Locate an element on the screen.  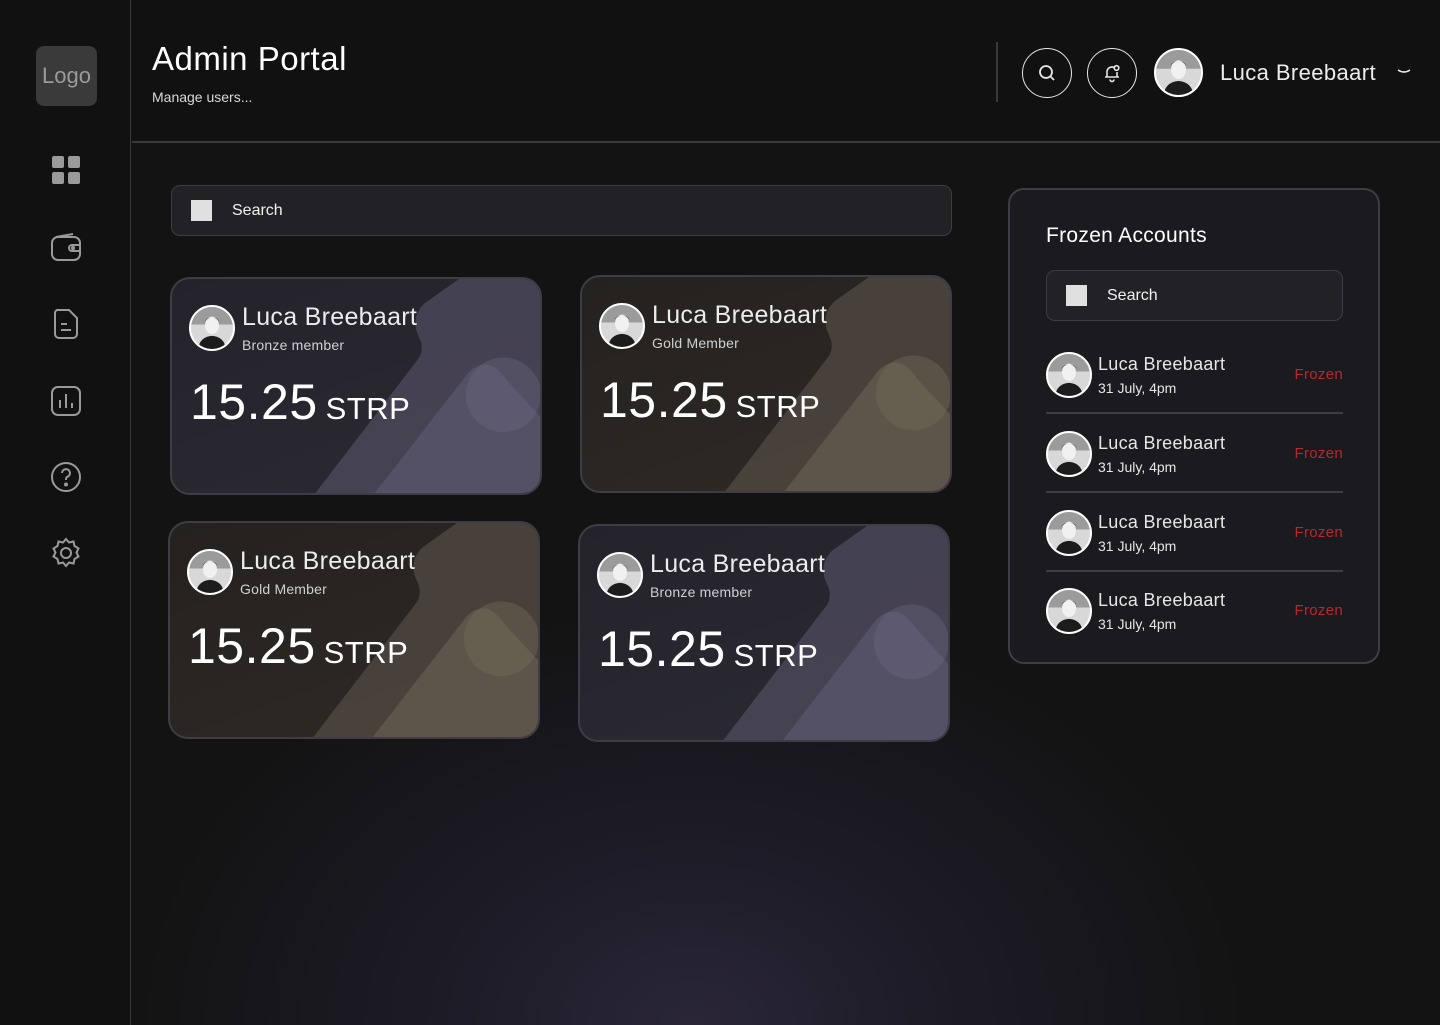
frozen-search-input: Search is located at coordinates (1194, 295).